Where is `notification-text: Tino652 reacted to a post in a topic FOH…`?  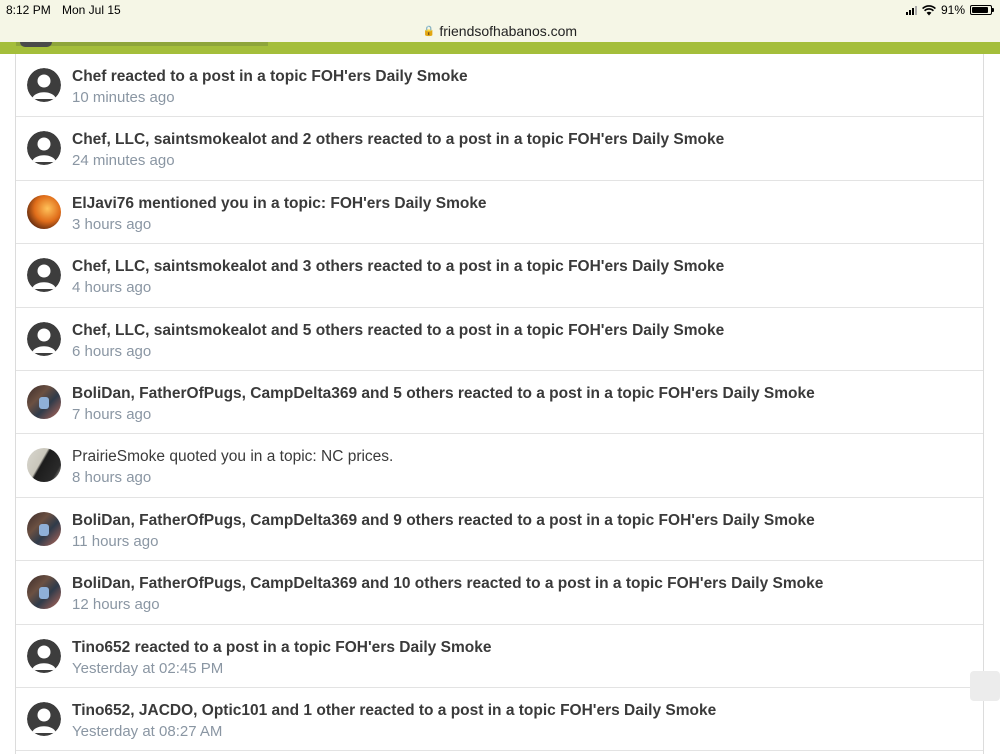
notification-text: Tino652 reacted to a post in a topic FOH… is located at coordinates (522, 647).